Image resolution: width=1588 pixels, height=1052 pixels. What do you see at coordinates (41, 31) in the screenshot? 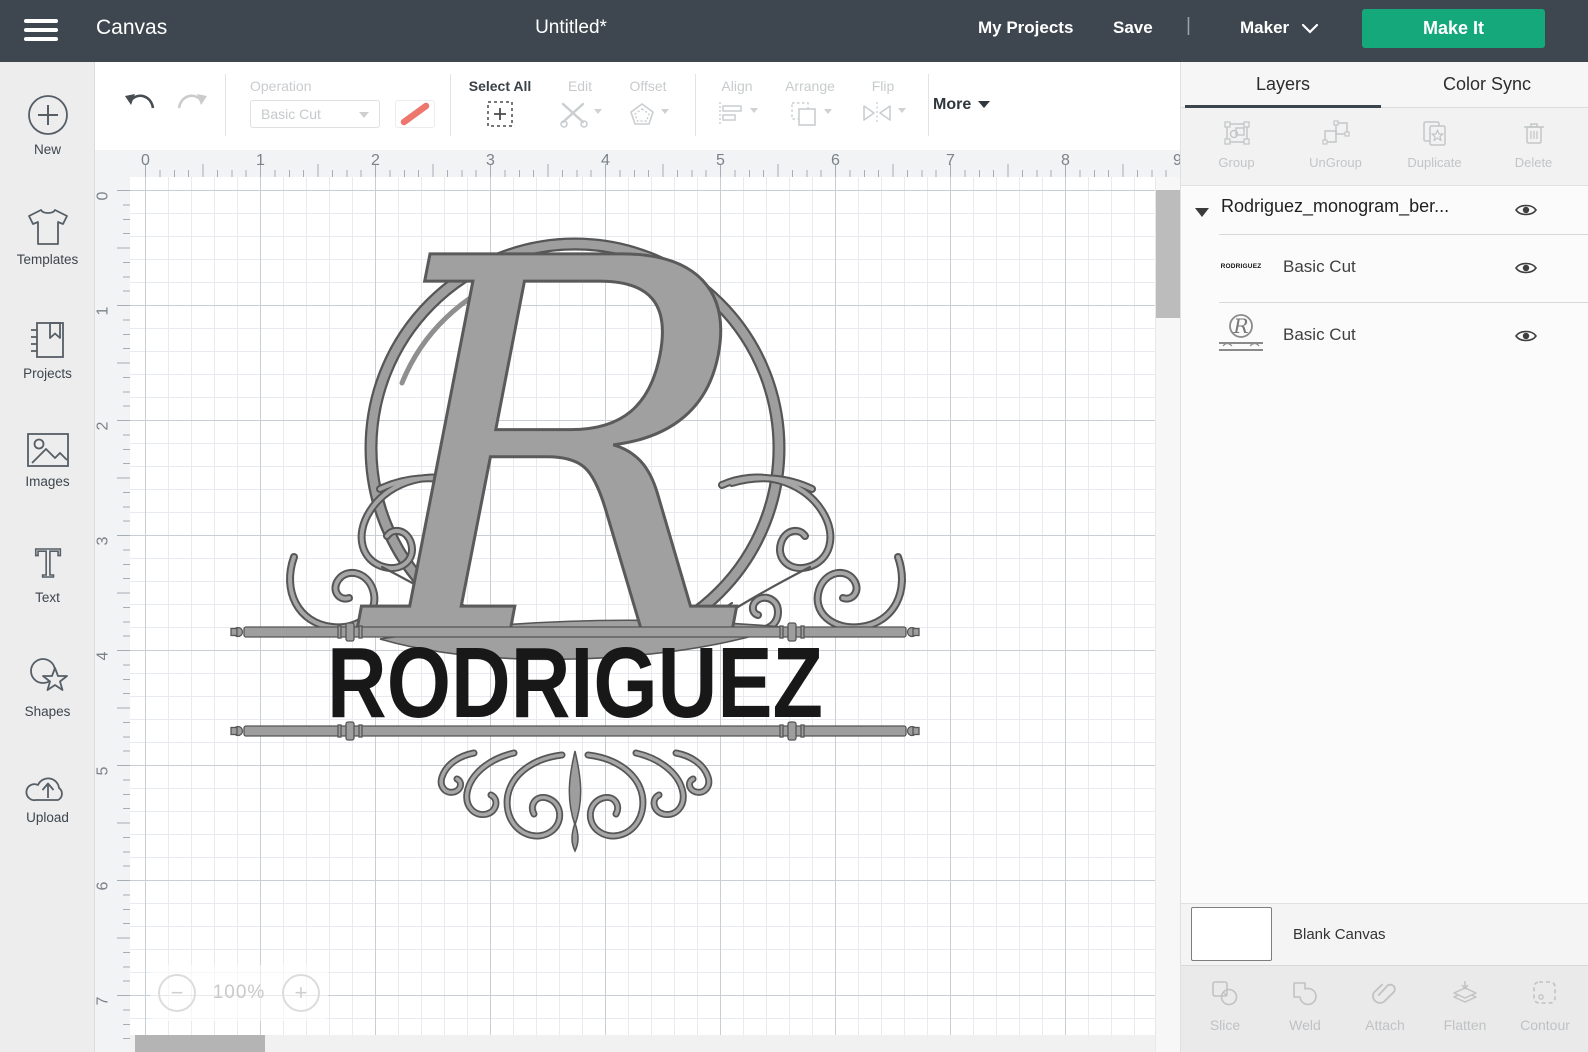
I see `hamburger-menu-icon` at bounding box center [41, 31].